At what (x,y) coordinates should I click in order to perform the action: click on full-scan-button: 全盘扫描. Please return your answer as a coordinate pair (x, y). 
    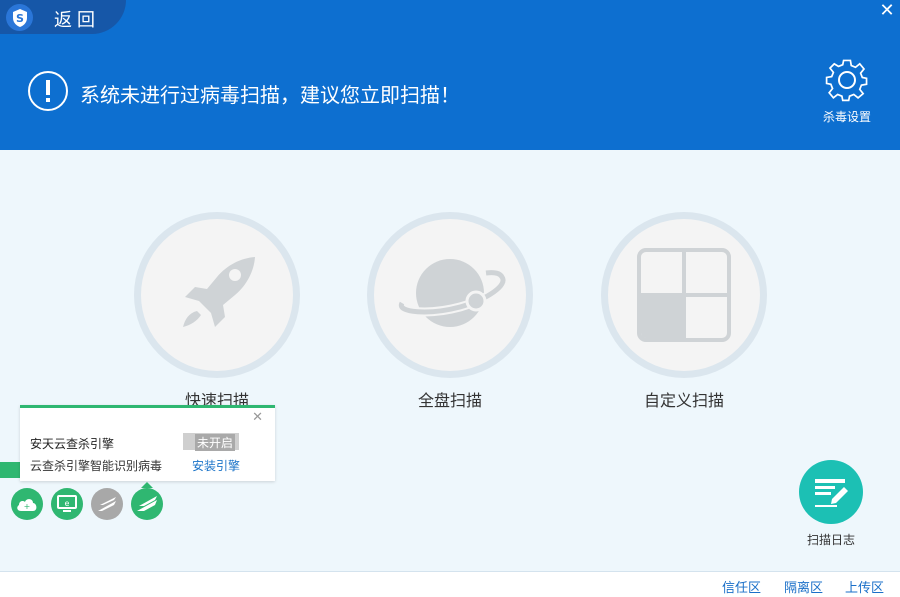
    Looking at the image, I should click on (450, 312).